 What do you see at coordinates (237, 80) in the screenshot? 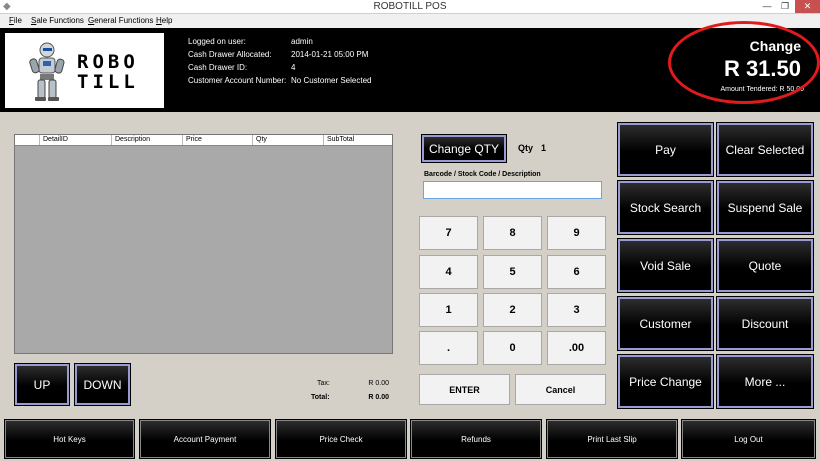
I see `customer-account-label: Customer Account Number:` at bounding box center [237, 80].